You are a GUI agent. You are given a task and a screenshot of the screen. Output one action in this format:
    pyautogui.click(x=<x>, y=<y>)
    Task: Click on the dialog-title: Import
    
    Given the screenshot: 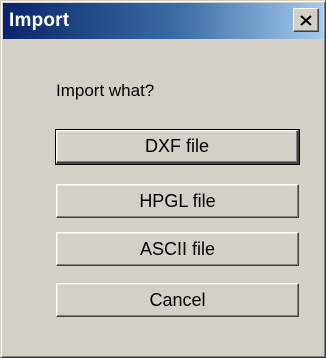 What is the action you would take?
    pyautogui.click(x=39, y=20)
    